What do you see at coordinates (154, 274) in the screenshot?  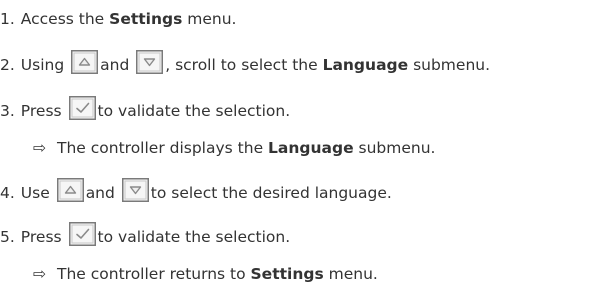 I see `result-text: The controller returns to` at bounding box center [154, 274].